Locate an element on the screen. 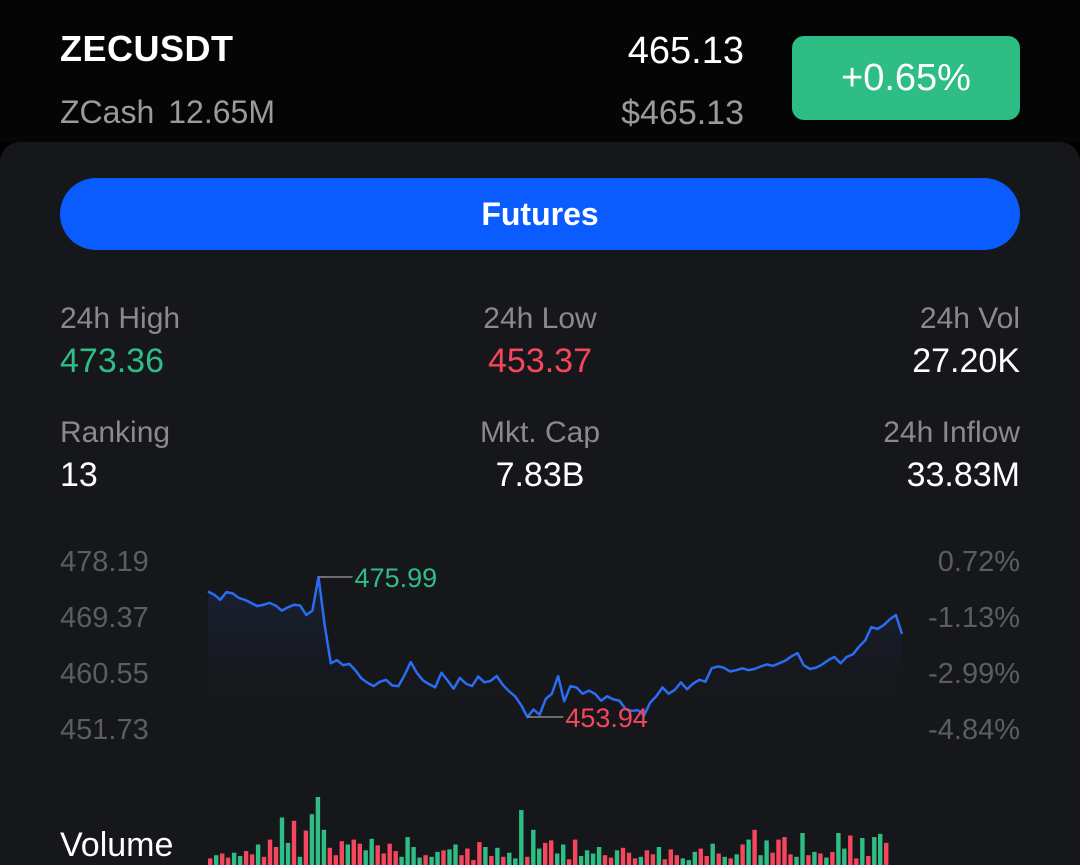  volume-bars is located at coordinates (548, 831).